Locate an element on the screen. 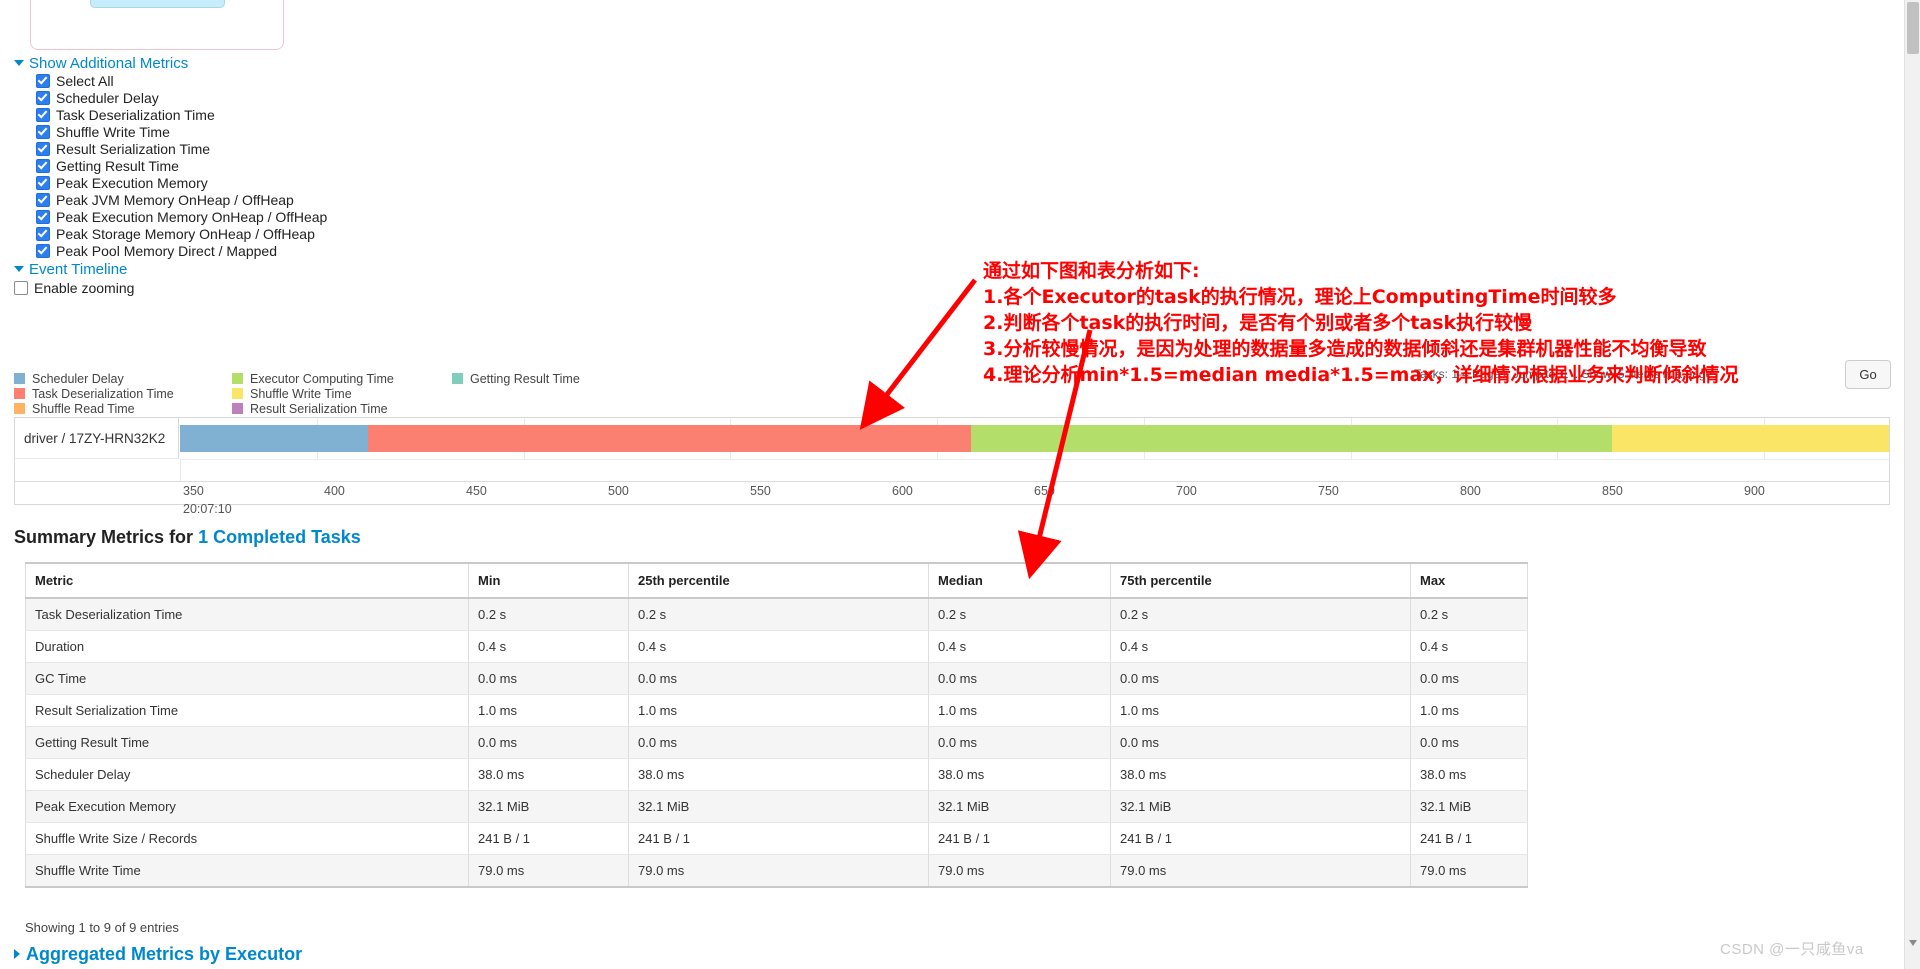 The image size is (1920, 969). timeline-track is located at coordinates (1034, 439).